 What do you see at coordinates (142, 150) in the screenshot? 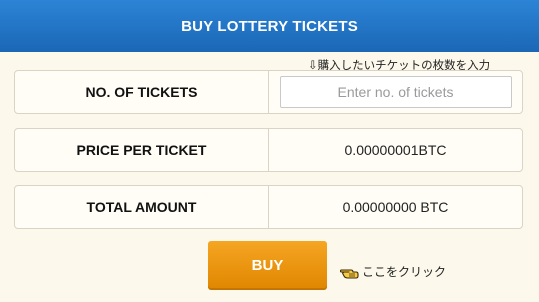
I see `price-label: PRICE PER TICKET` at bounding box center [142, 150].